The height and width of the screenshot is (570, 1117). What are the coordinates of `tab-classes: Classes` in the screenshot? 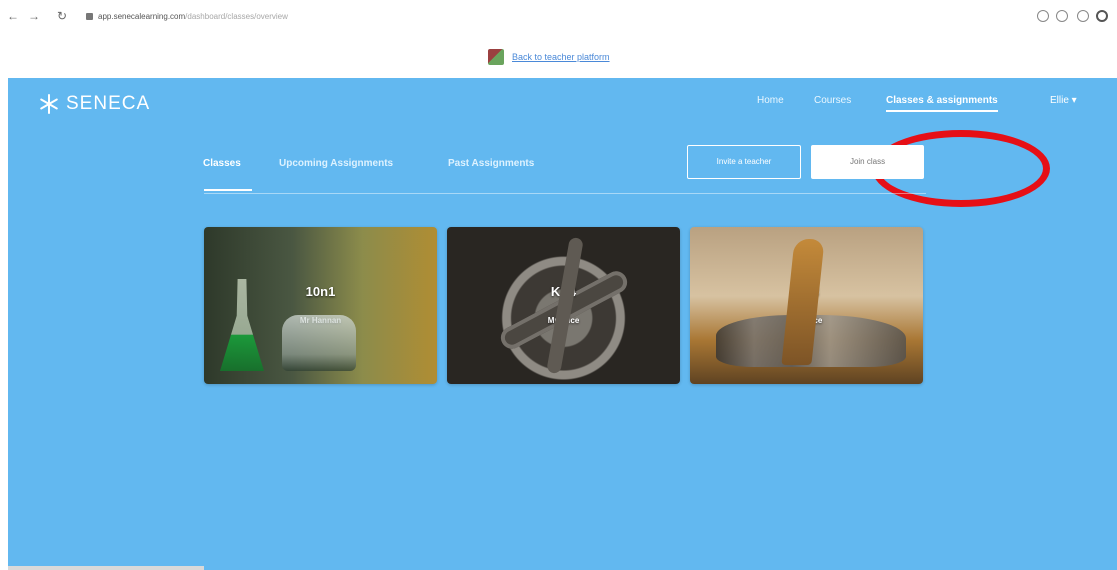 It's located at (222, 164).